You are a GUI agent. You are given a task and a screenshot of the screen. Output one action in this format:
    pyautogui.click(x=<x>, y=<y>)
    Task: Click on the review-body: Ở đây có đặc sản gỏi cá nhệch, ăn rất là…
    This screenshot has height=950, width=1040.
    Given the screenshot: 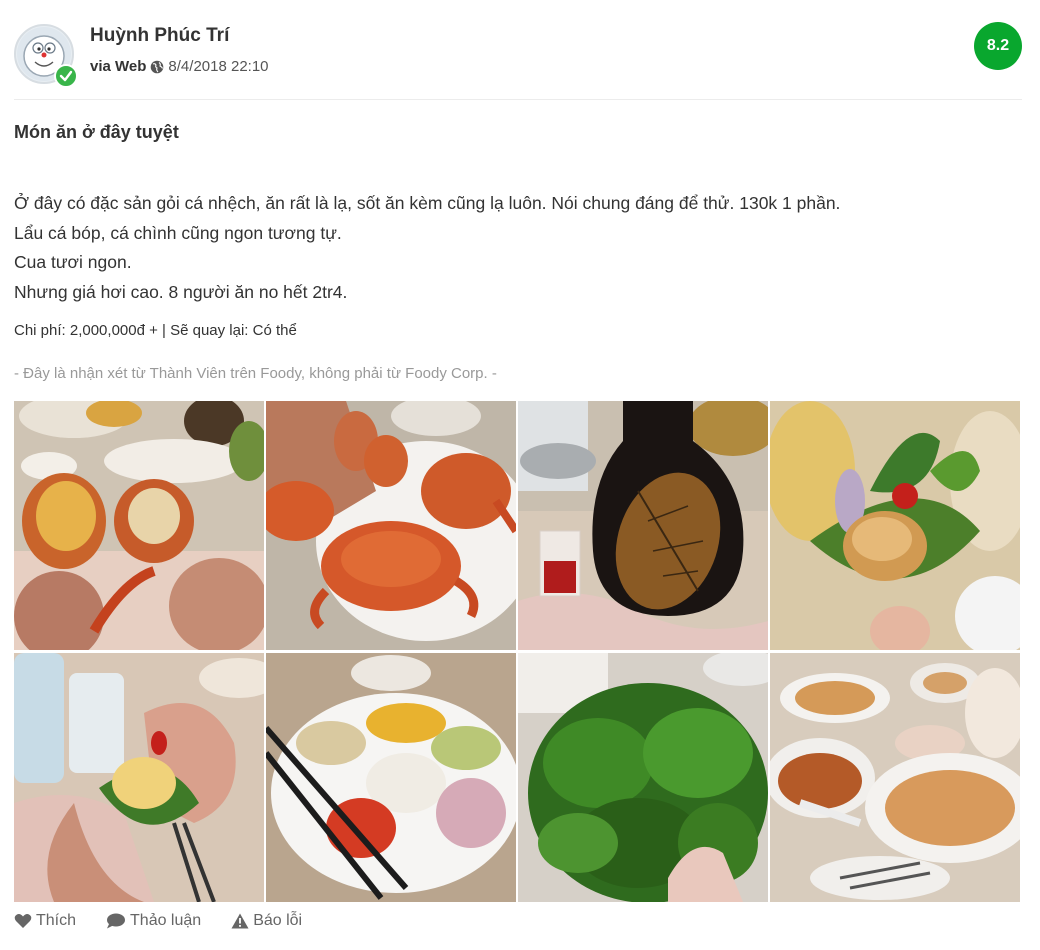 What is the action you would take?
    pyautogui.click(x=519, y=248)
    